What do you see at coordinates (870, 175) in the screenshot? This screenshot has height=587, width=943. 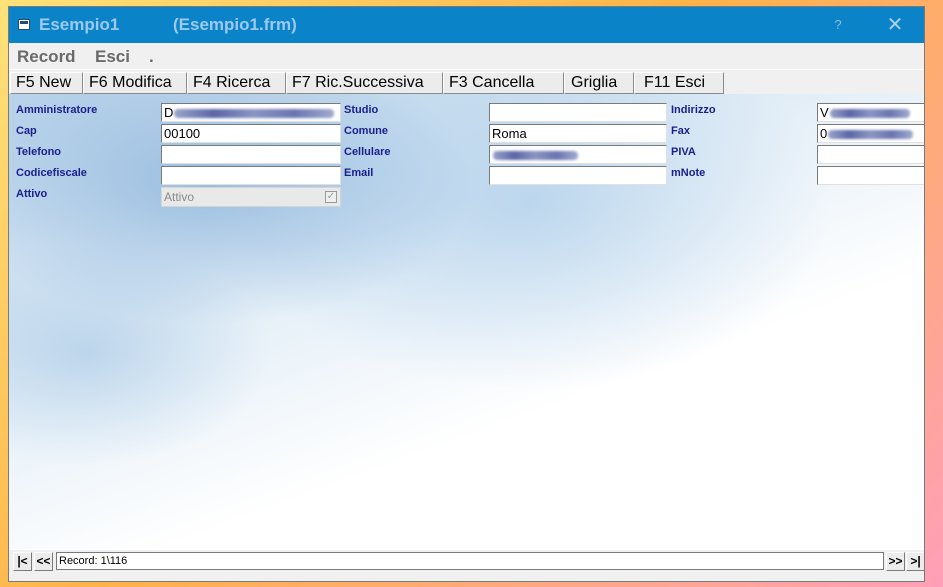 I see `mnote-field` at bounding box center [870, 175].